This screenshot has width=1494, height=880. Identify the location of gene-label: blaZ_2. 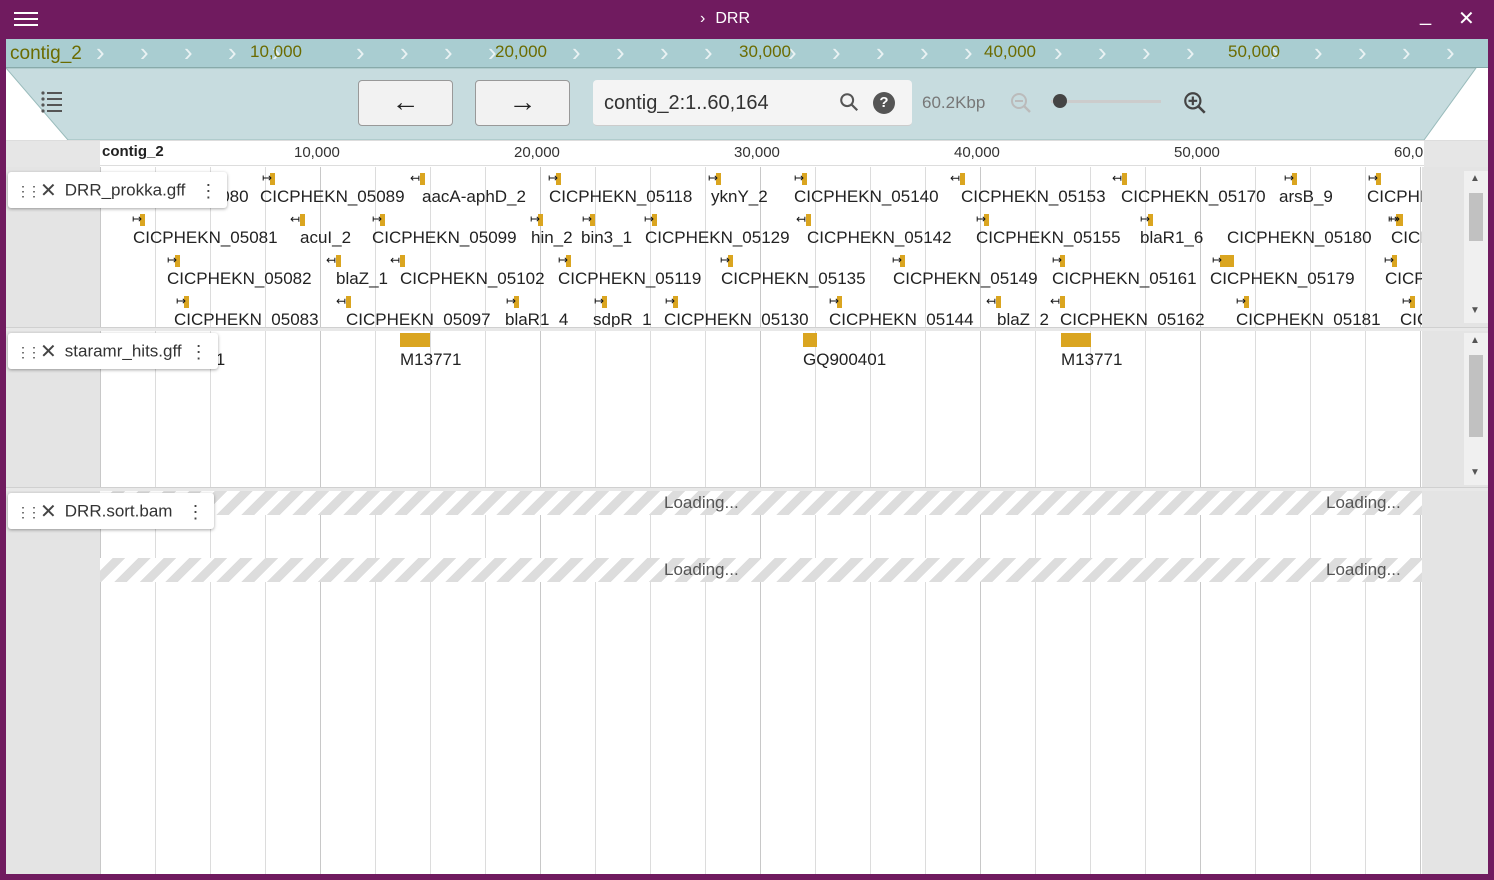
(1023, 318).